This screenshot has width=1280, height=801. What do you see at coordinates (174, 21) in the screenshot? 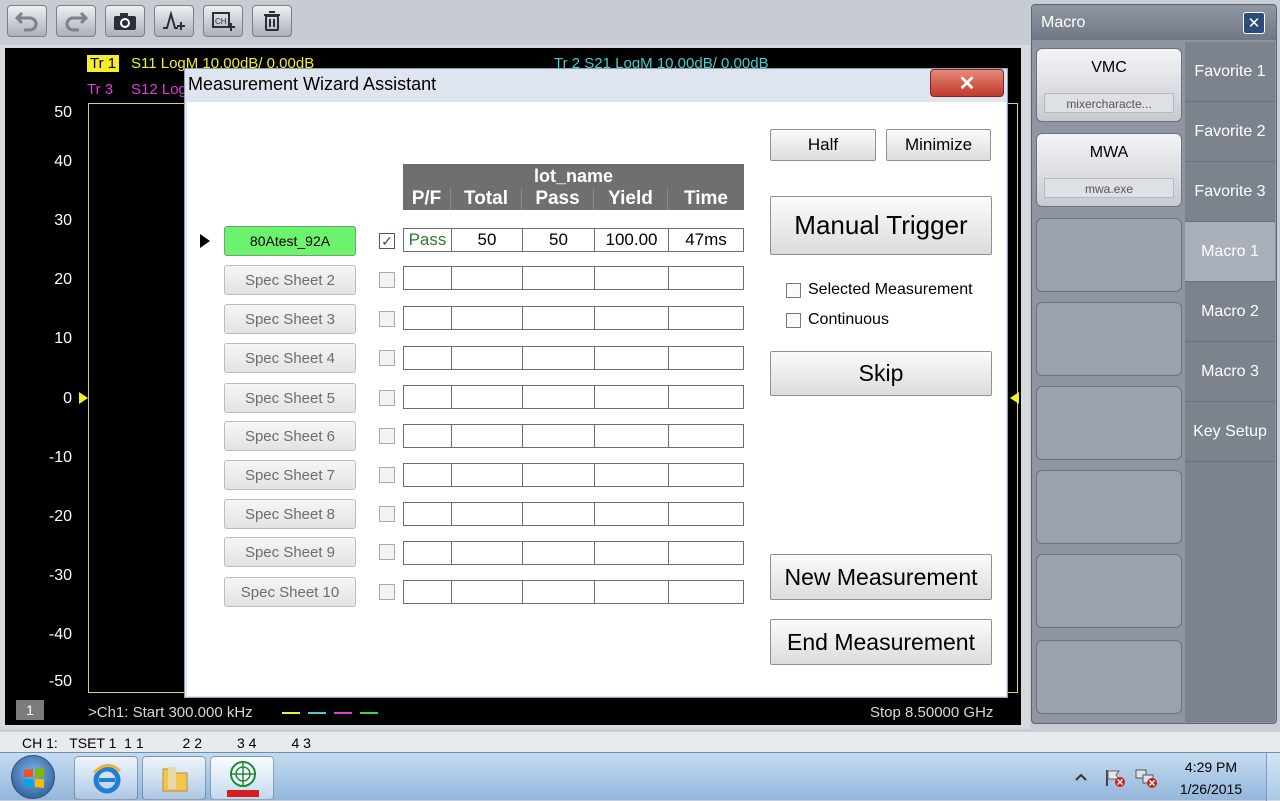
I see `marker-add-button` at bounding box center [174, 21].